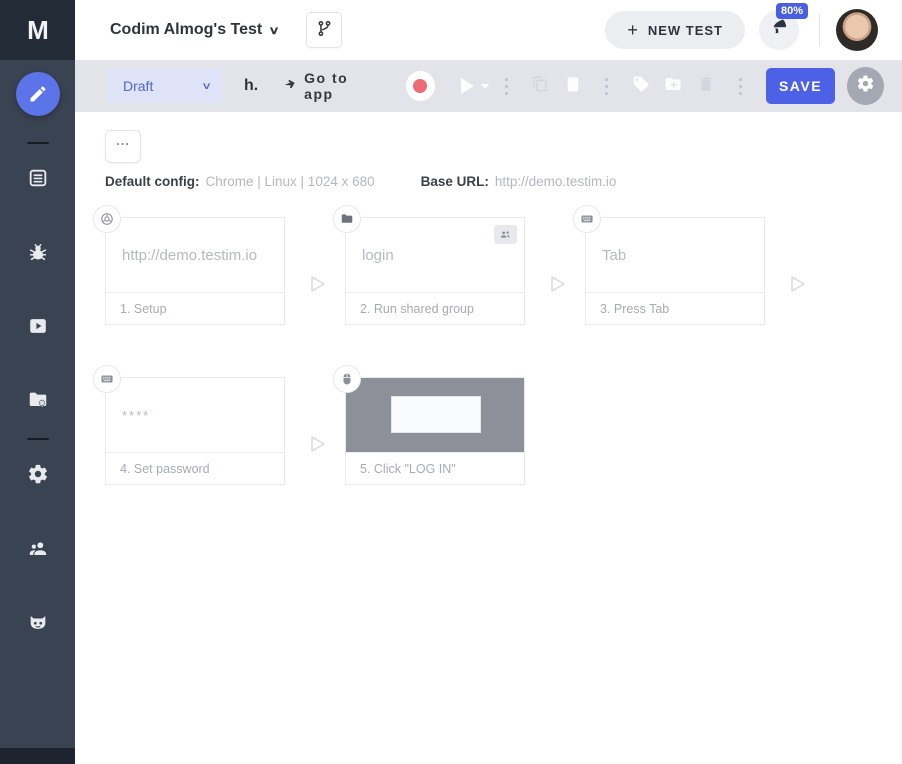  I want to click on edit-pencil-icon, so click(37, 94).